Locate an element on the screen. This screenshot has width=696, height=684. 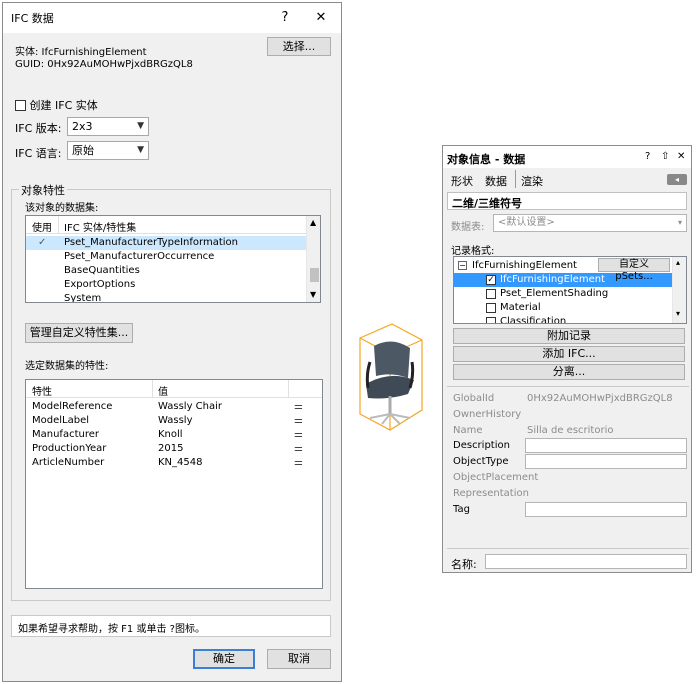
dataset-row: ExportOptions is located at coordinates (166, 285).